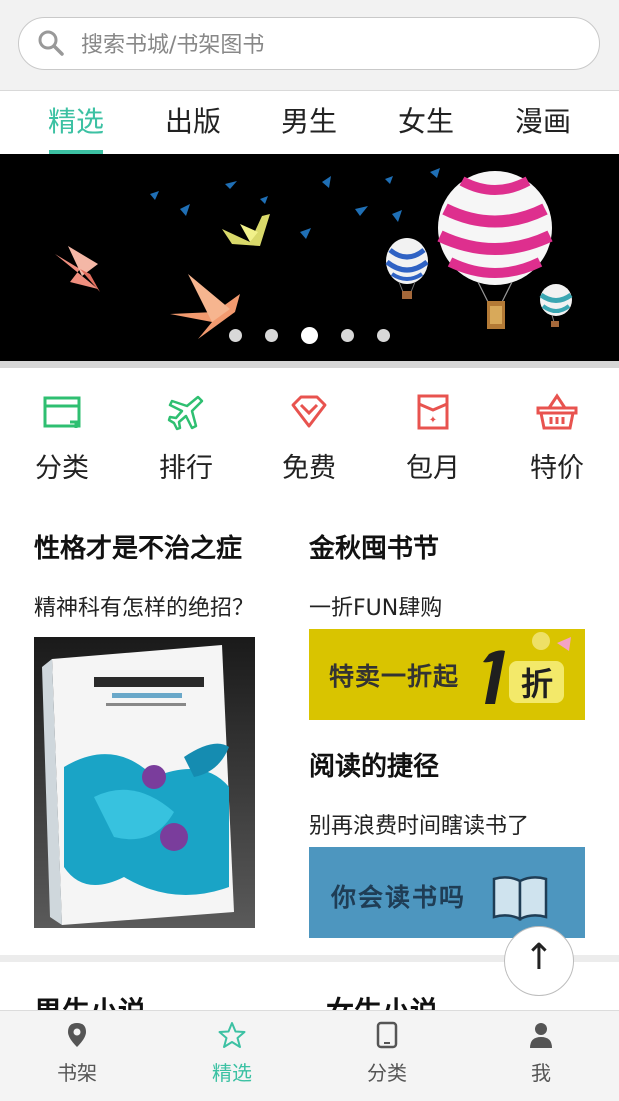 The image size is (619, 1101). What do you see at coordinates (144, 608) in the screenshot?
I see `feature-subtitle: 精神科有怎样的绝招？` at bounding box center [144, 608].